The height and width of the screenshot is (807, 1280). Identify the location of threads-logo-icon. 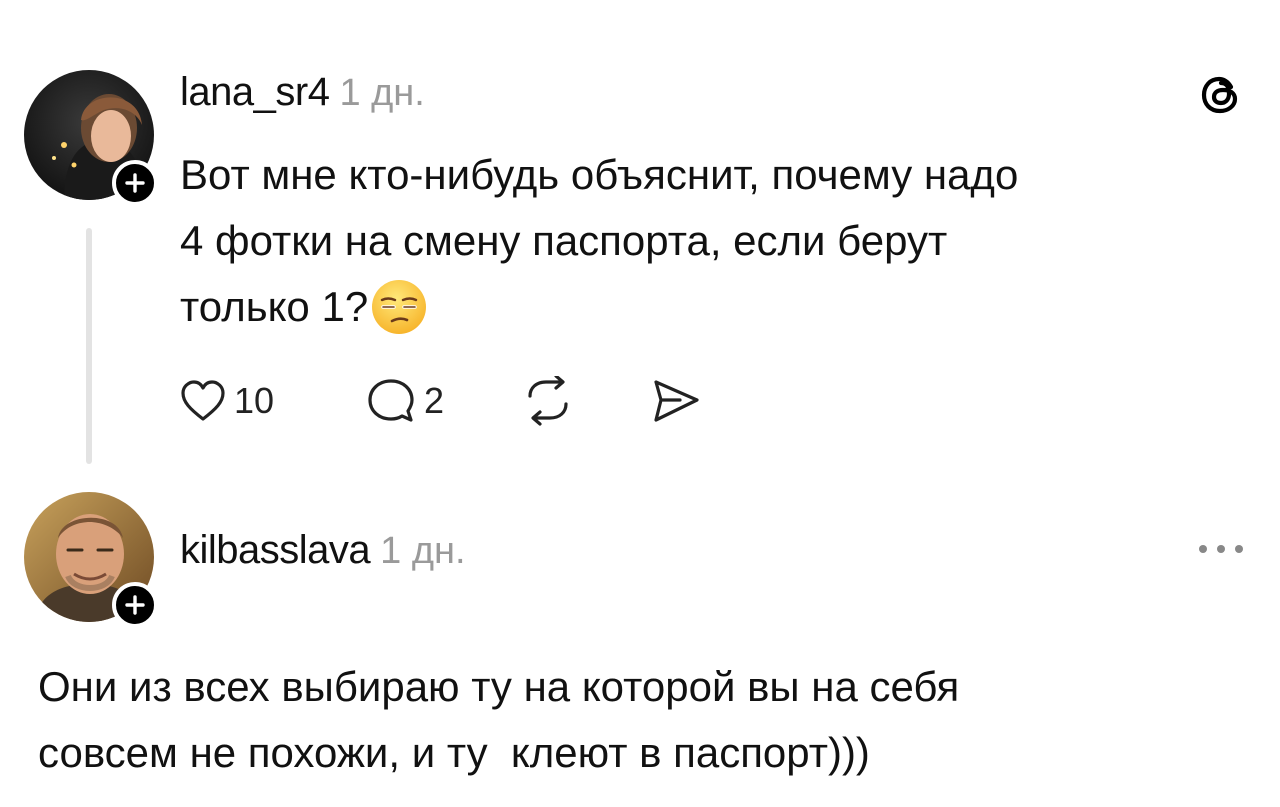
(1221, 95).